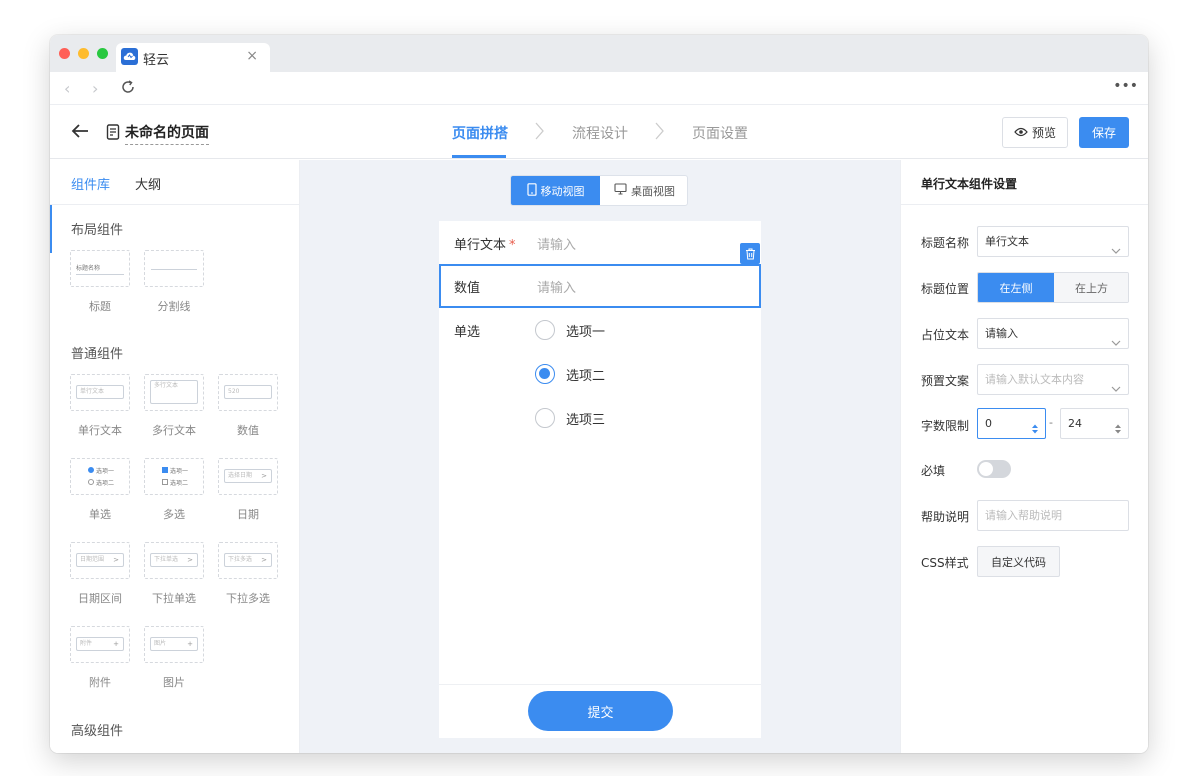  Describe the element at coordinates (148, 183) in the screenshot. I see `tab-outline: 大纲` at that location.